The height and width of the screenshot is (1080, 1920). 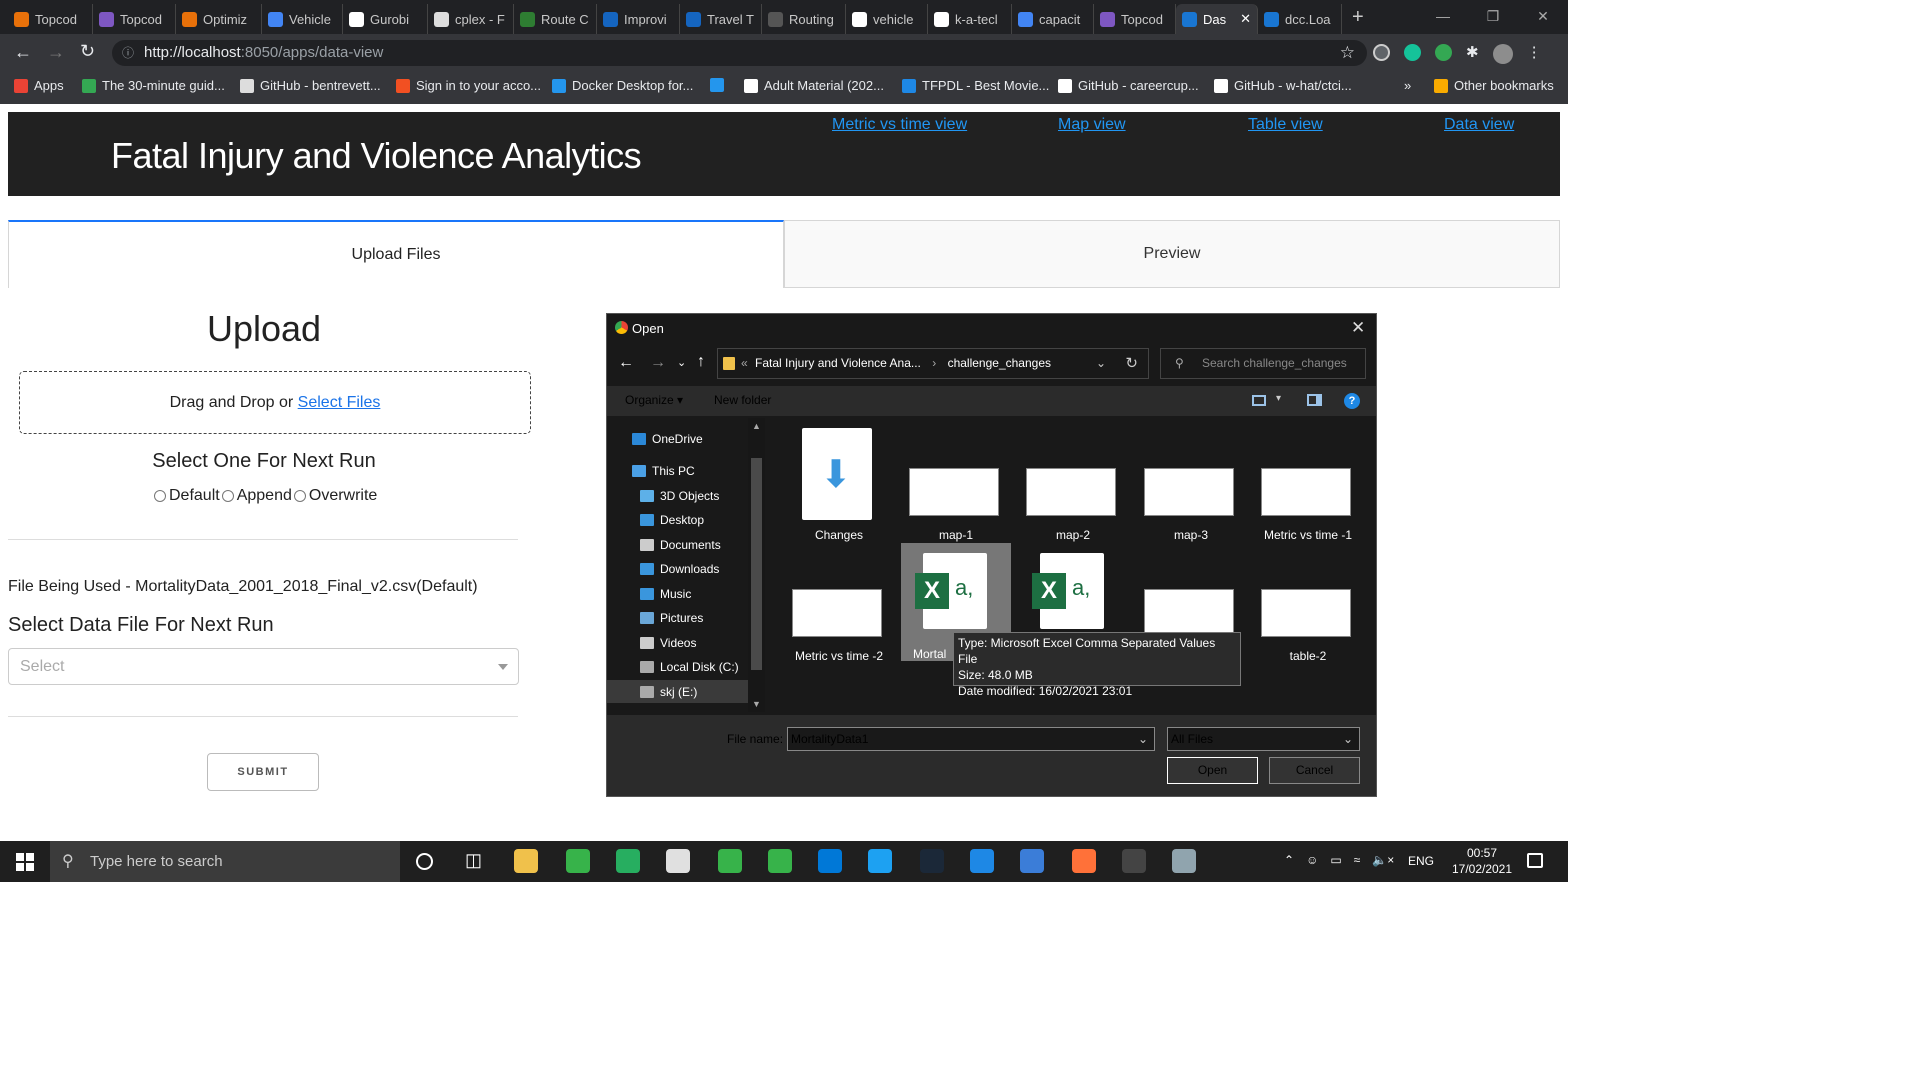 What do you see at coordinates (663, 471) in the screenshot?
I see `nav-item: This PC` at bounding box center [663, 471].